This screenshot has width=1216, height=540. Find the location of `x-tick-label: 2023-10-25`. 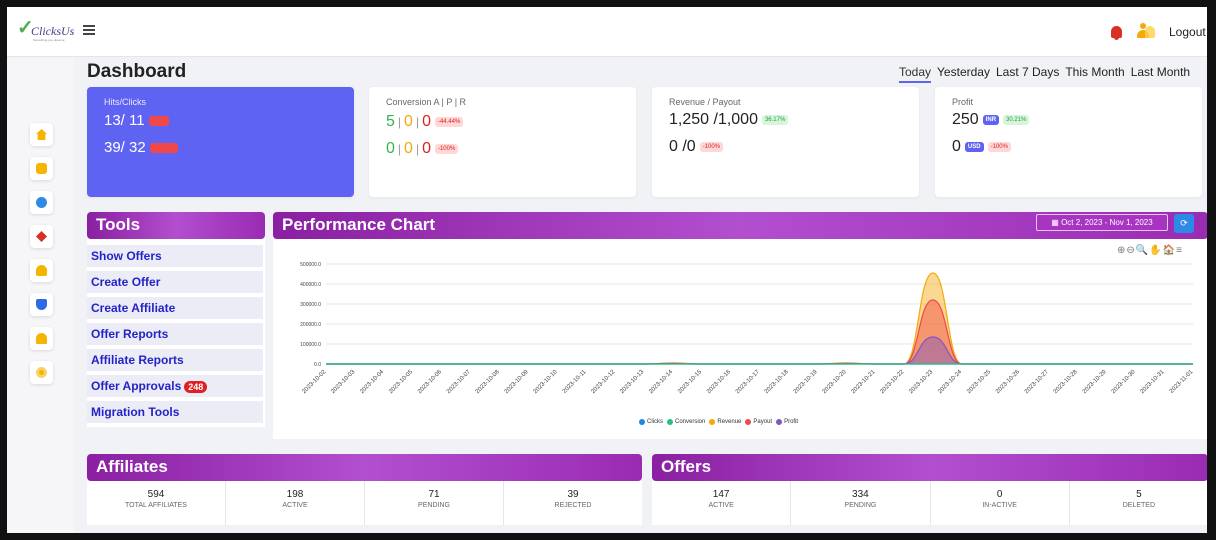

x-tick-label: 2023-10-25 is located at coordinates (979, 382).